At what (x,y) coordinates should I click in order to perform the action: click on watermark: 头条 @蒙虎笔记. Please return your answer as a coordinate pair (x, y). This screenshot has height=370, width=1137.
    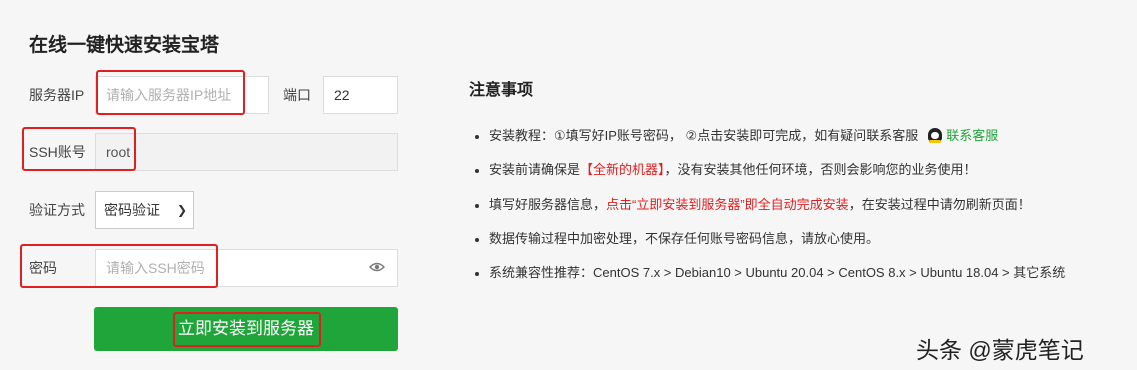
    Looking at the image, I should click on (1000, 350).